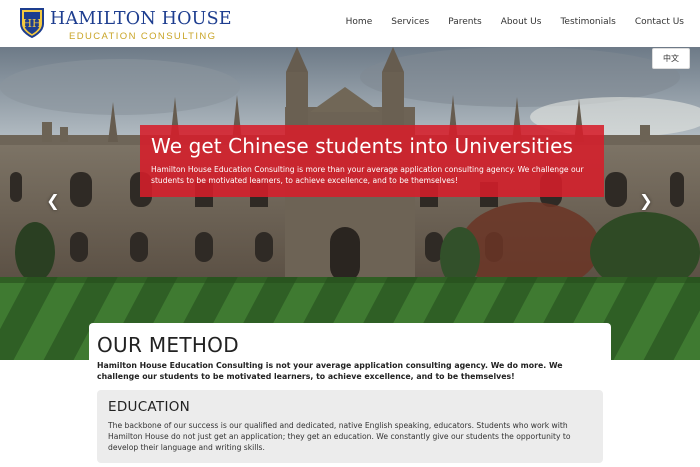 This screenshot has height=467, width=700. What do you see at coordinates (143, 36) in the screenshot?
I see `brand-subtitle: EDUCATION CONSULTING` at bounding box center [143, 36].